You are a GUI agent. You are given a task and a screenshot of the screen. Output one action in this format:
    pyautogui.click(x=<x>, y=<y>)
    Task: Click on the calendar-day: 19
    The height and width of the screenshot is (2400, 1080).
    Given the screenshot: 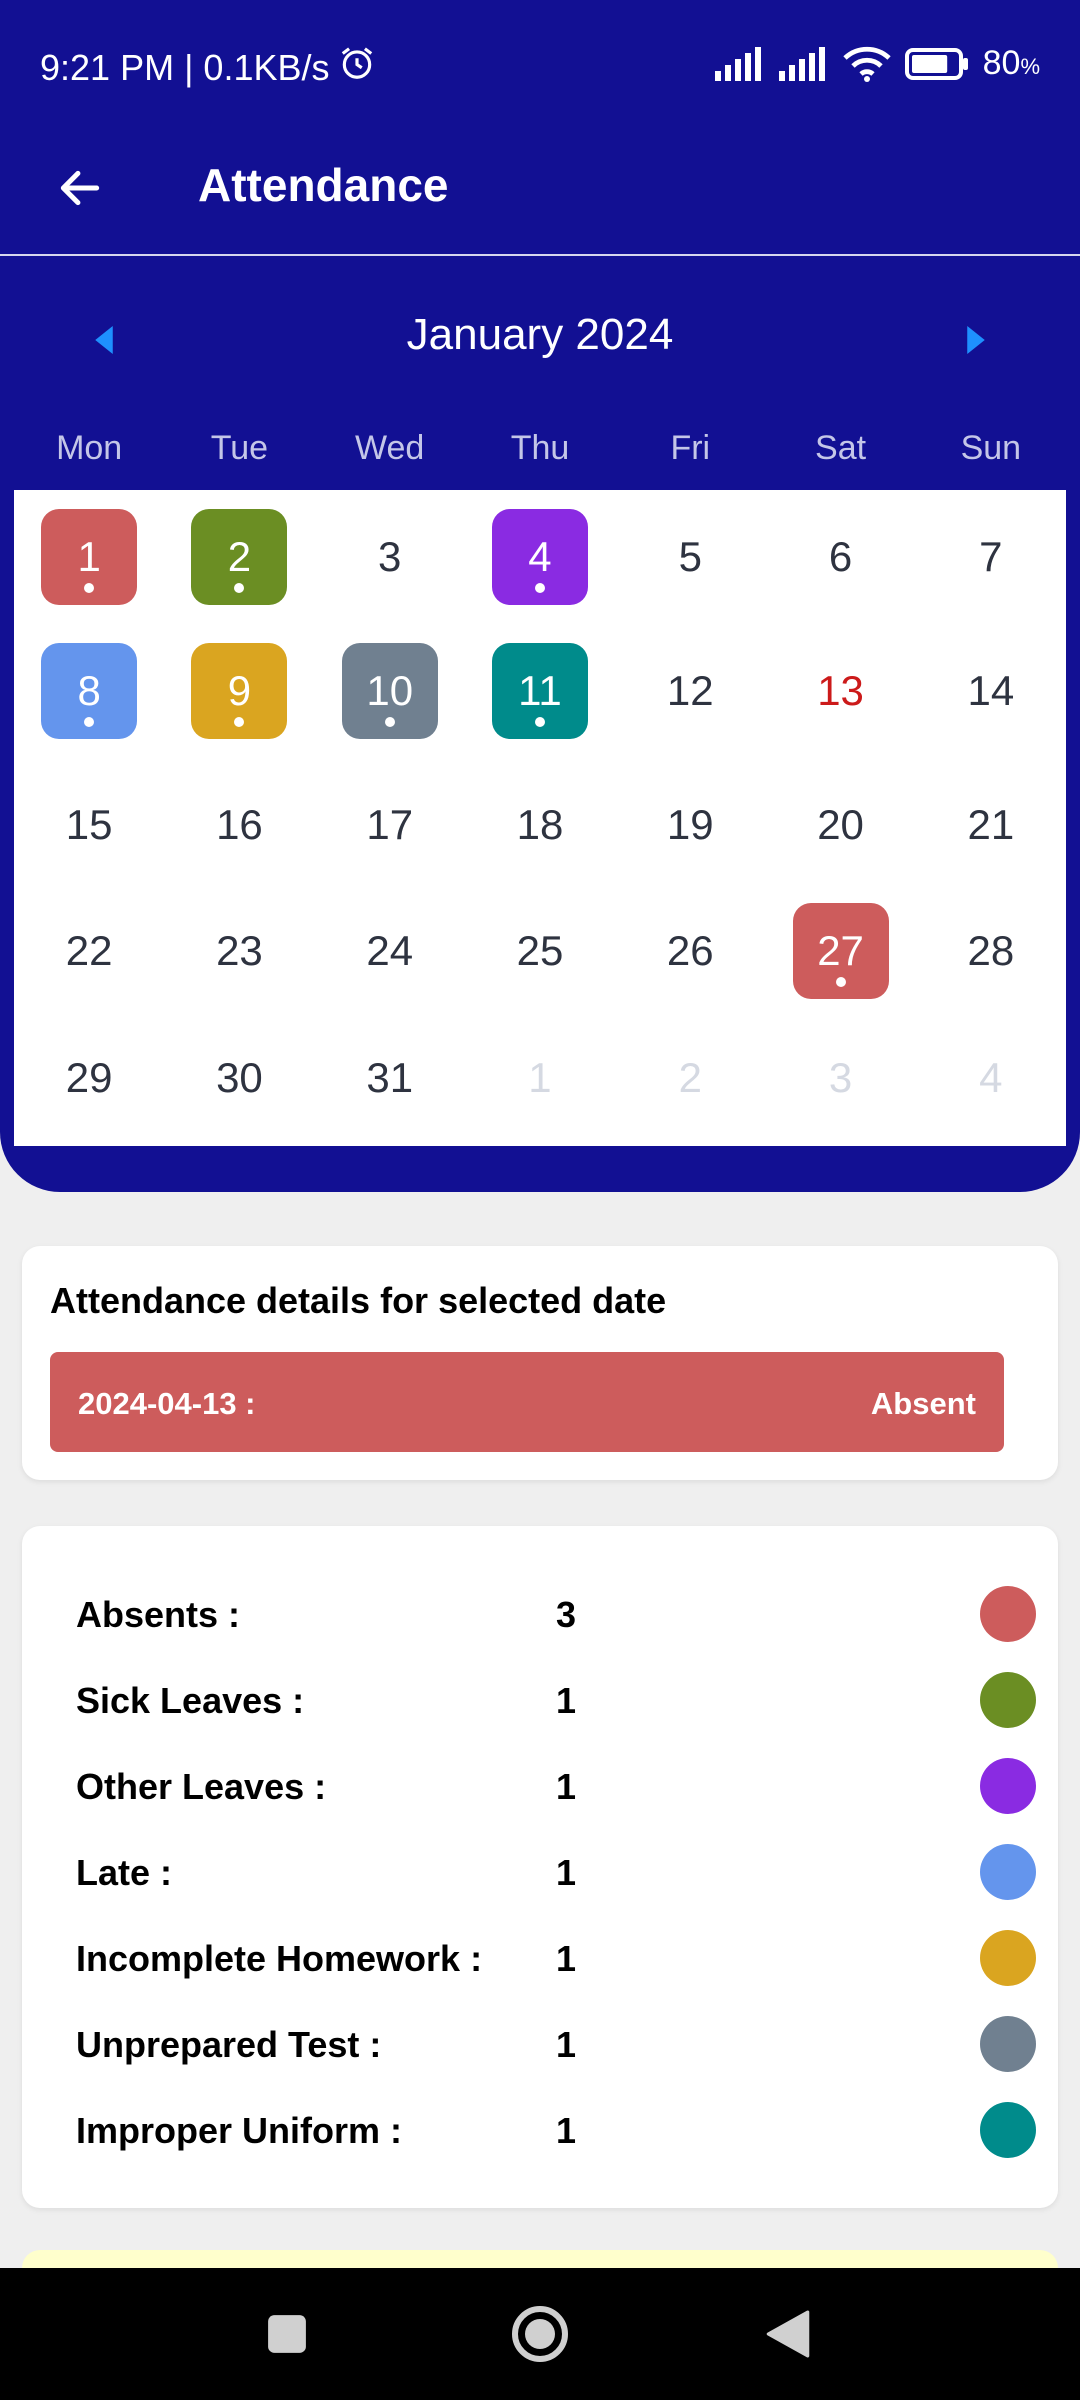 What is the action you would take?
    pyautogui.click(x=690, y=825)
    